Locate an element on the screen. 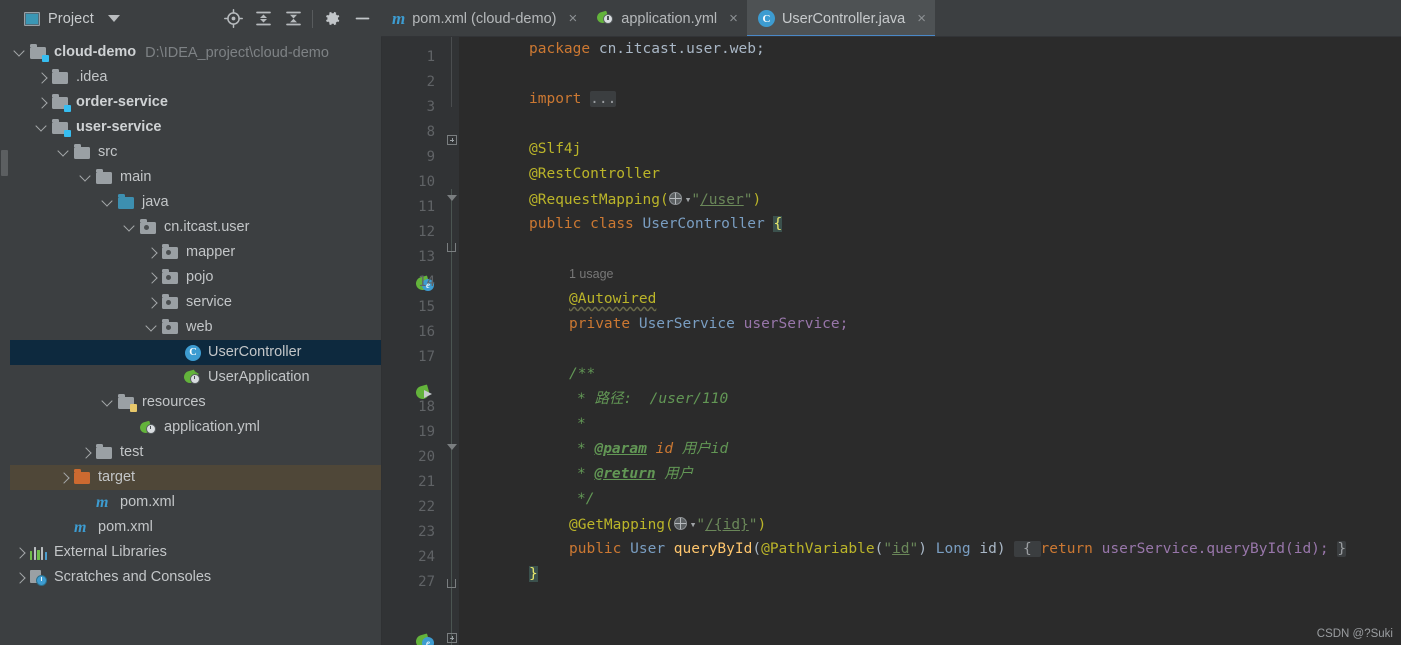 The image size is (1401, 645). fold-method-icon is located at coordinates (452, 638).